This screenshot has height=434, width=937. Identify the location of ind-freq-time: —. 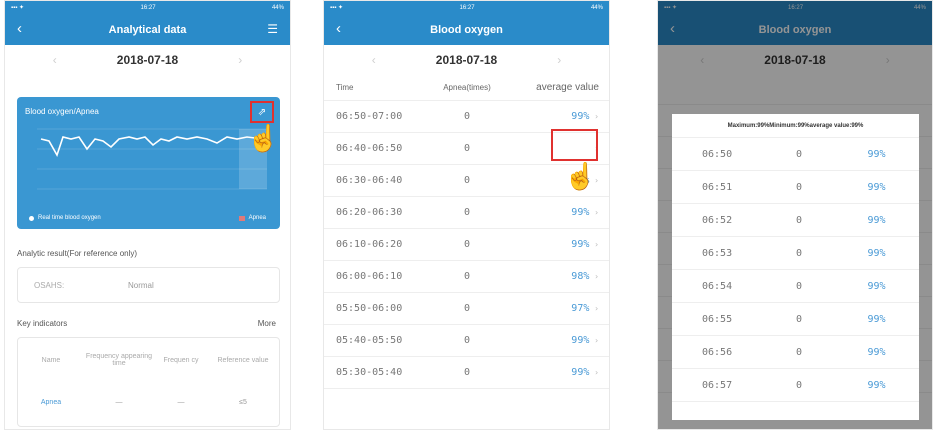
(119, 402).